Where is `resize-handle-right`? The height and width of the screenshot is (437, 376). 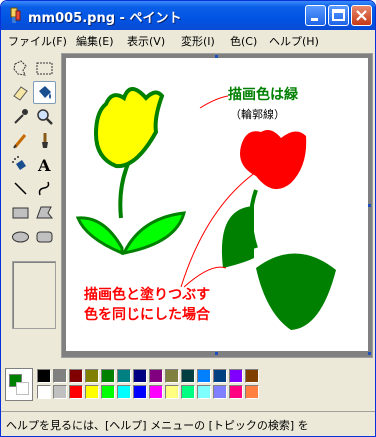
resize-handle-right is located at coordinates (369, 205).